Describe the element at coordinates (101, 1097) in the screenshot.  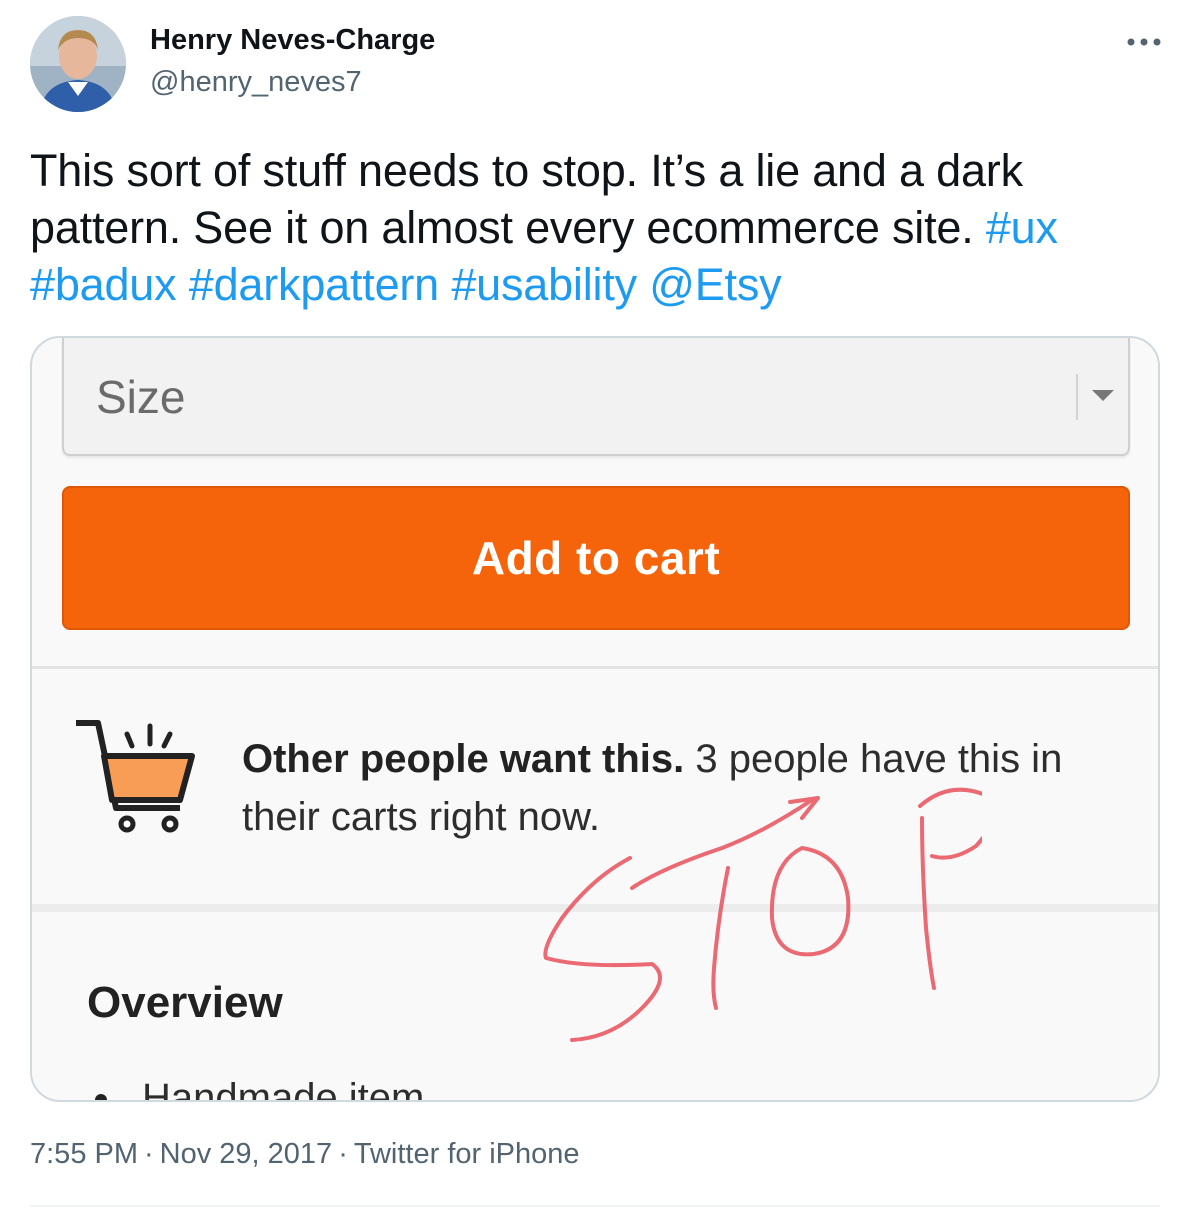
I see `bullet-dot-icon` at that location.